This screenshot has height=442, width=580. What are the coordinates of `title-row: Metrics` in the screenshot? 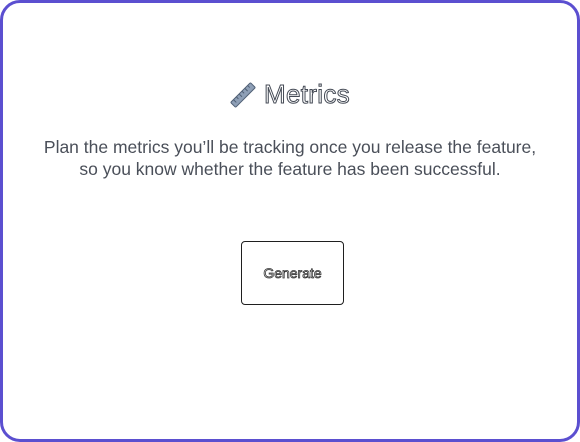 It's located at (290, 94).